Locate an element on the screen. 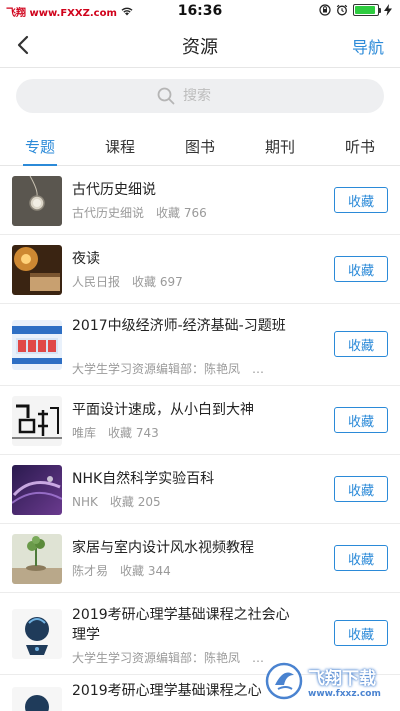 This screenshot has width=400, height=711. item-title: 夜读 is located at coordinates (86, 259).